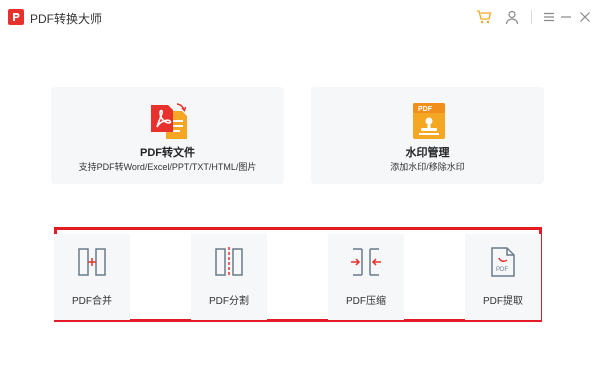 The height and width of the screenshot is (382, 600). Describe the element at coordinates (484, 17) in the screenshot. I see `cart-icon` at that location.